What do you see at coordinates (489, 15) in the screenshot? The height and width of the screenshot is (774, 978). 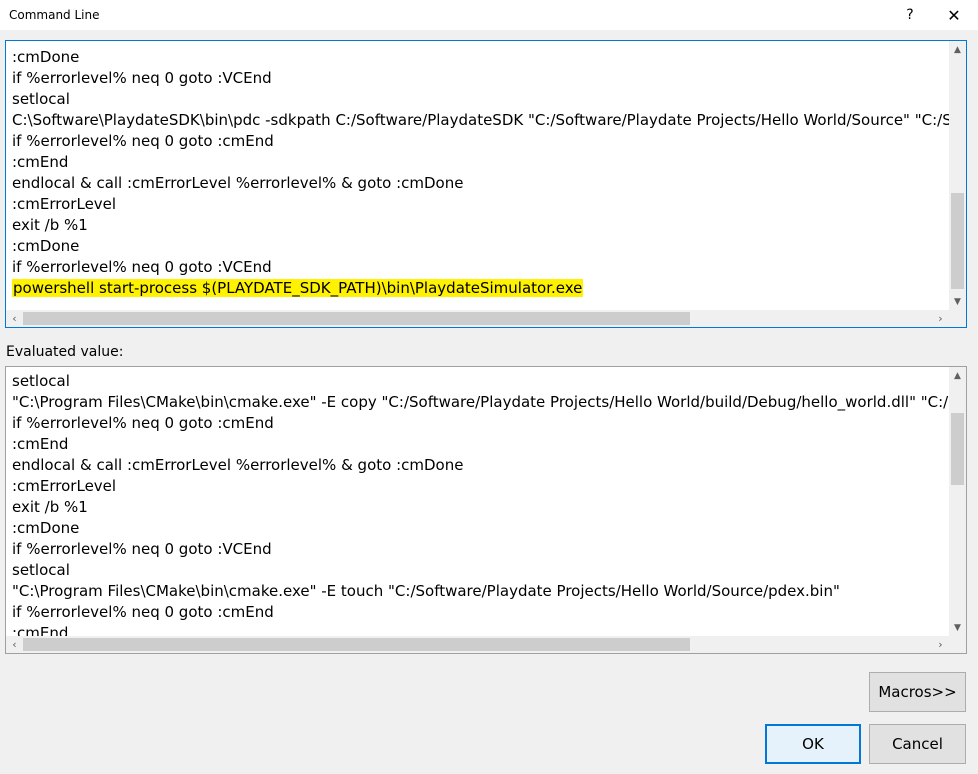 I see `title-bar: Command Line ? ✕` at bounding box center [489, 15].